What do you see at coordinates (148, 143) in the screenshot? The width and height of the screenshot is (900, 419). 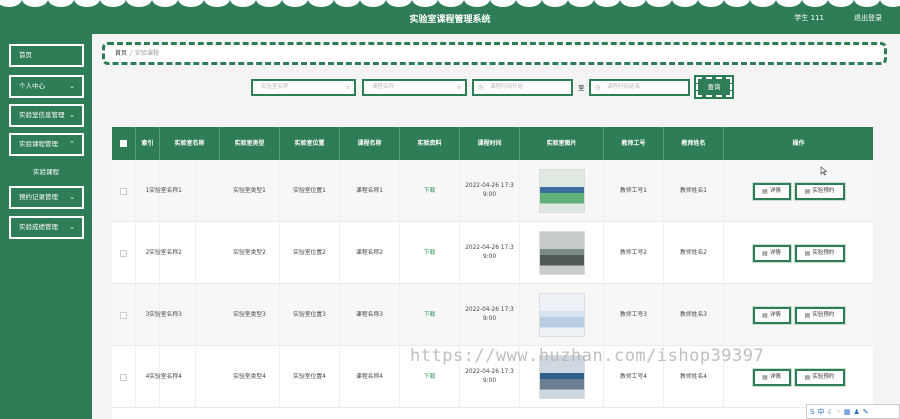 I see `header-index: 索引` at bounding box center [148, 143].